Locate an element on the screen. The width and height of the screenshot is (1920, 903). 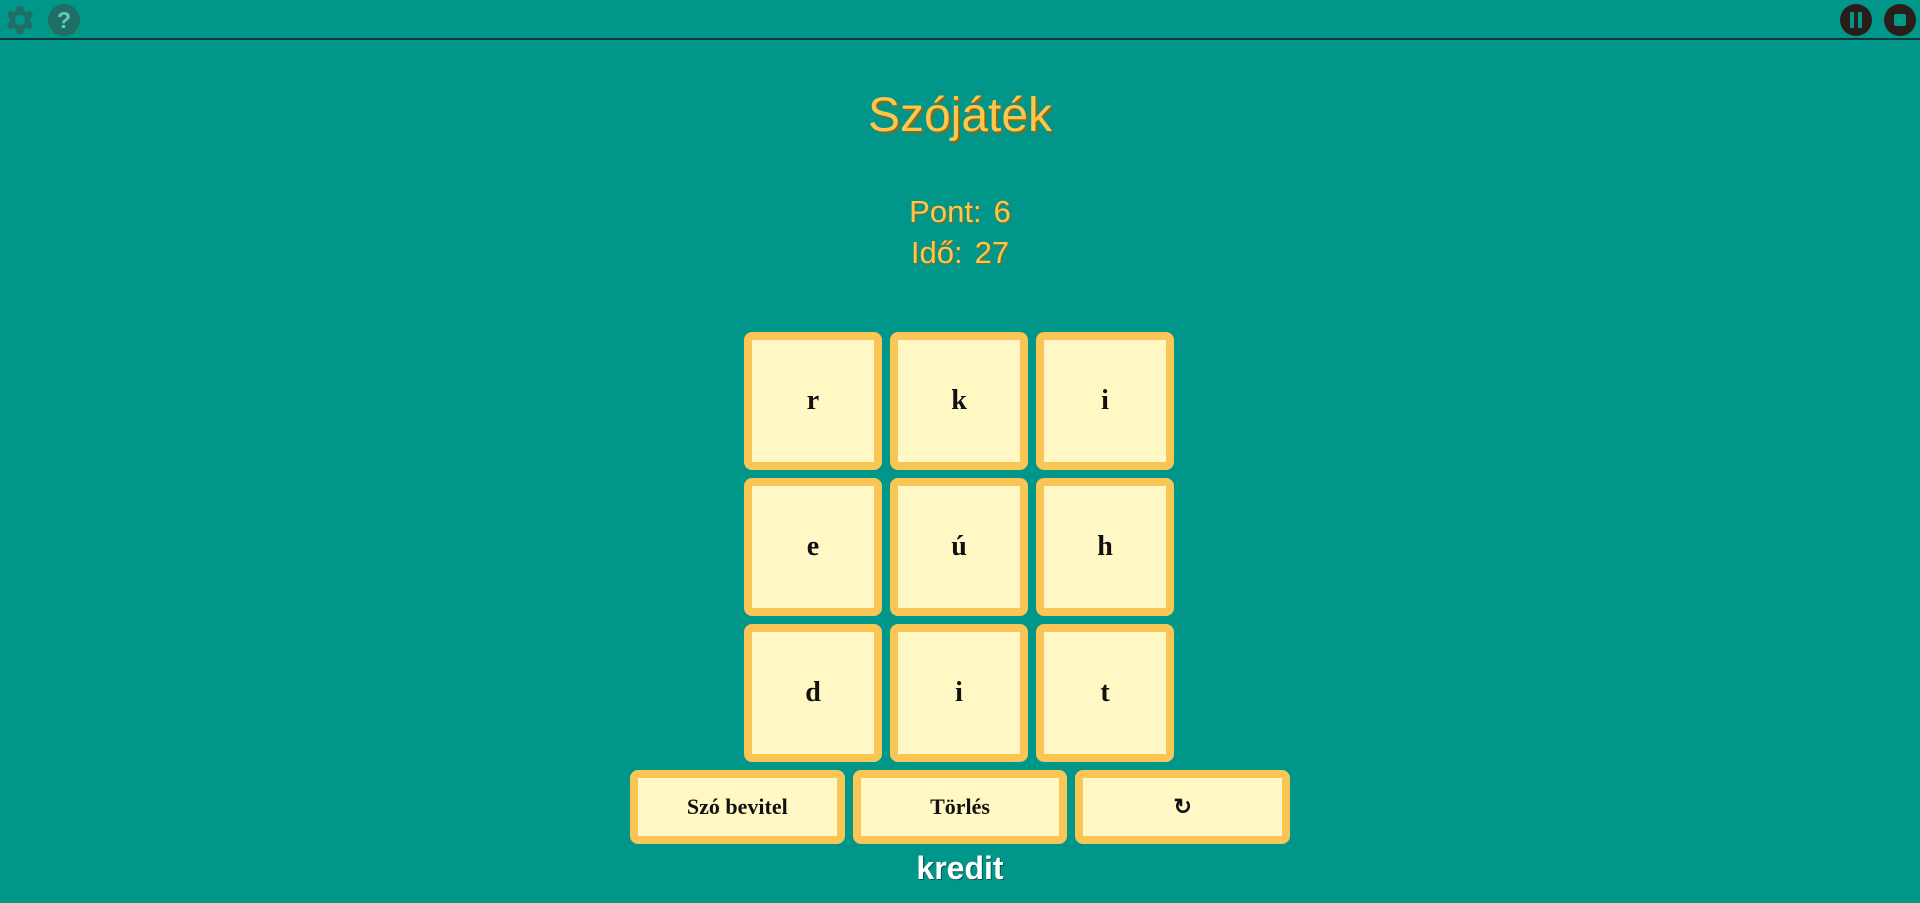
letter-tile: d is located at coordinates (813, 693).